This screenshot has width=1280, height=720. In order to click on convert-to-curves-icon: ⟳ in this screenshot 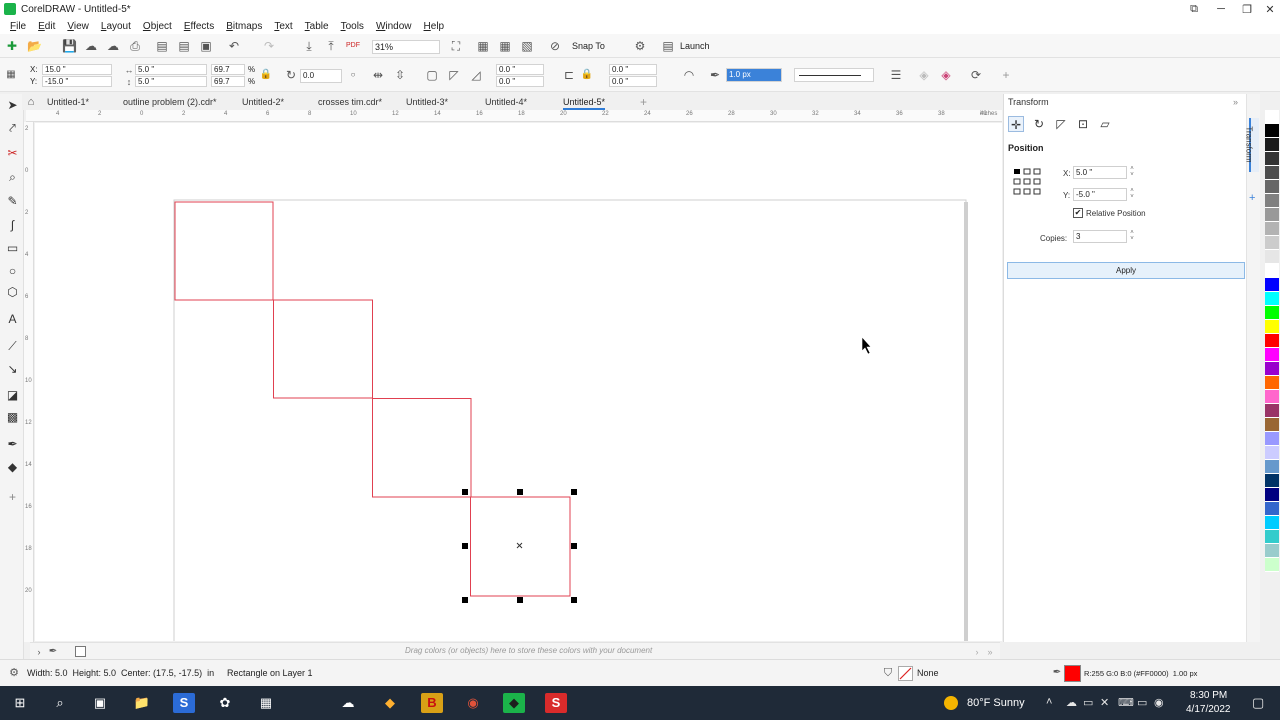, I will do `click(976, 75)`.